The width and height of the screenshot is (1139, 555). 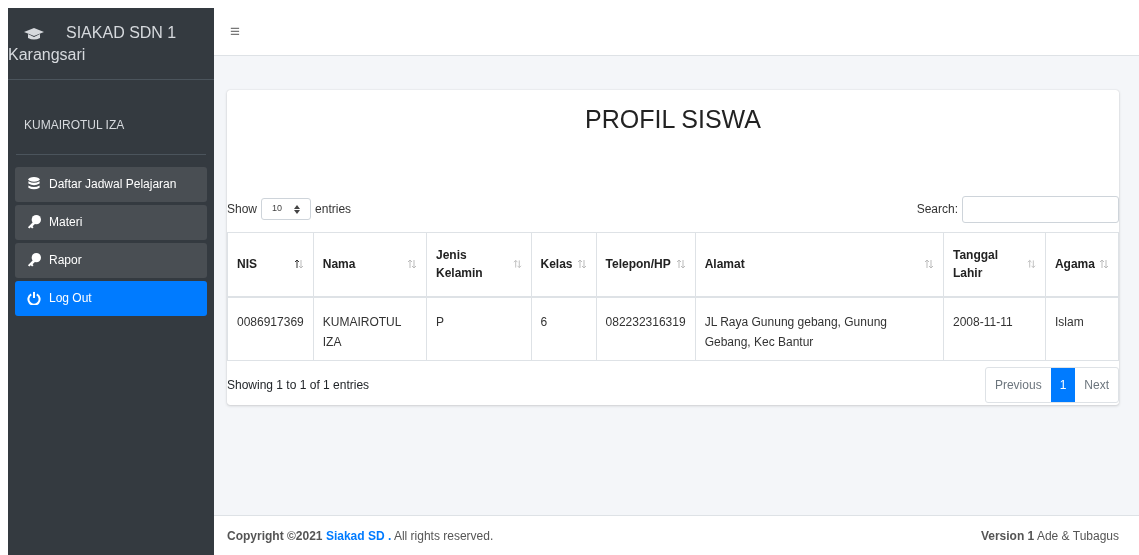 What do you see at coordinates (270, 264) in the screenshot?
I see `column-header: NIS` at bounding box center [270, 264].